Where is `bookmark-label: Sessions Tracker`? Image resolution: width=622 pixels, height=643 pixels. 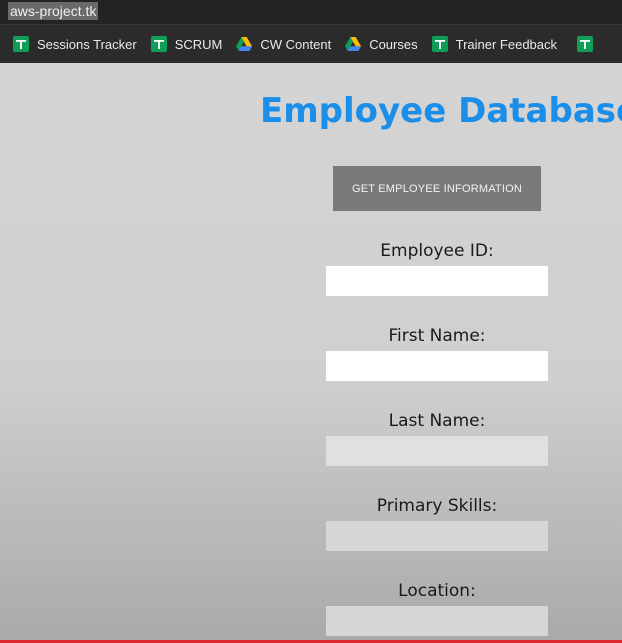 bookmark-label: Sessions Tracker is located at coordinates (87, 44).